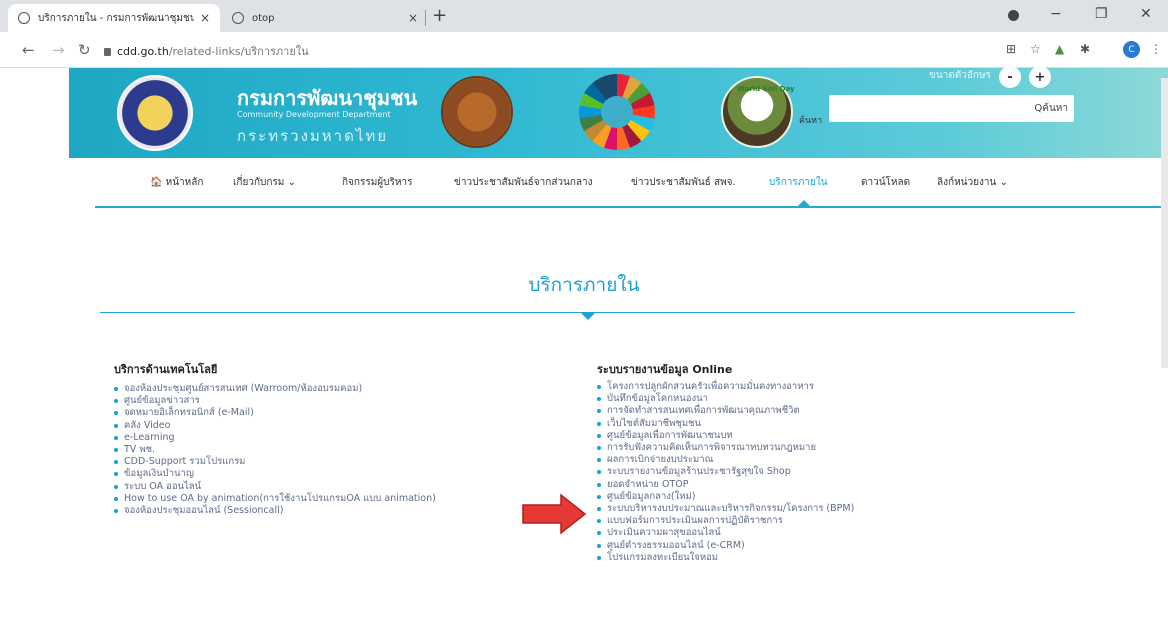 The image size is (1168, 620). What do you see at coordinates (314, 114) in the screenshot?
I see `org-name-english: Community Development Department` at bounding box center [314, 114].